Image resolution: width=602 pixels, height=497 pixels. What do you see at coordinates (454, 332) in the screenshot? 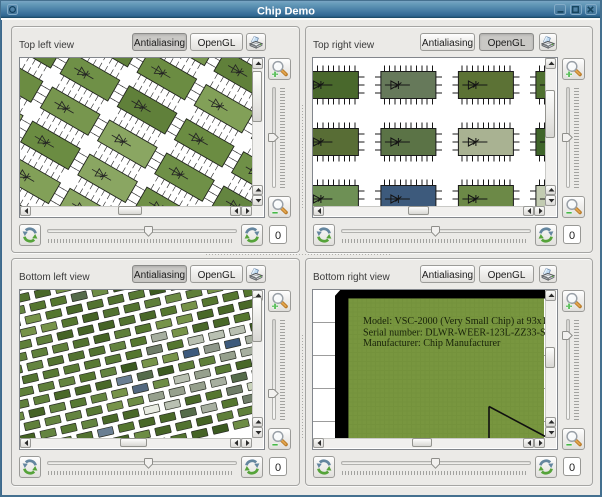
I see `svg-text:Serial number: DLWR-WEER-123L-: Serial number: DLWR-WEER-123L-ZZ33-SDSJ` at bounding box center [454, 332].